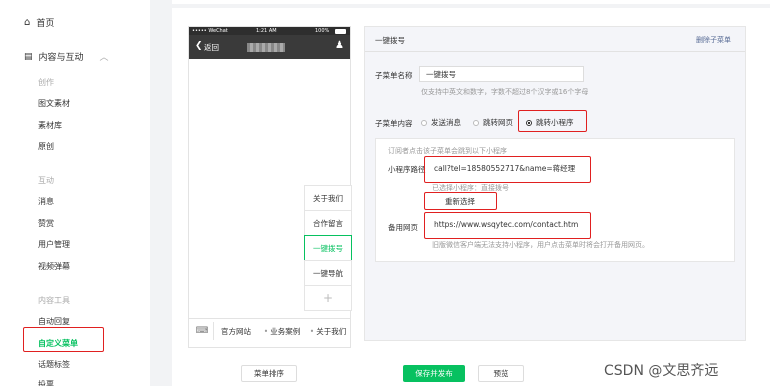 The height and width of the screenshot is (386, 770). I want to click on radio-selected-icon, so click(529, 122).